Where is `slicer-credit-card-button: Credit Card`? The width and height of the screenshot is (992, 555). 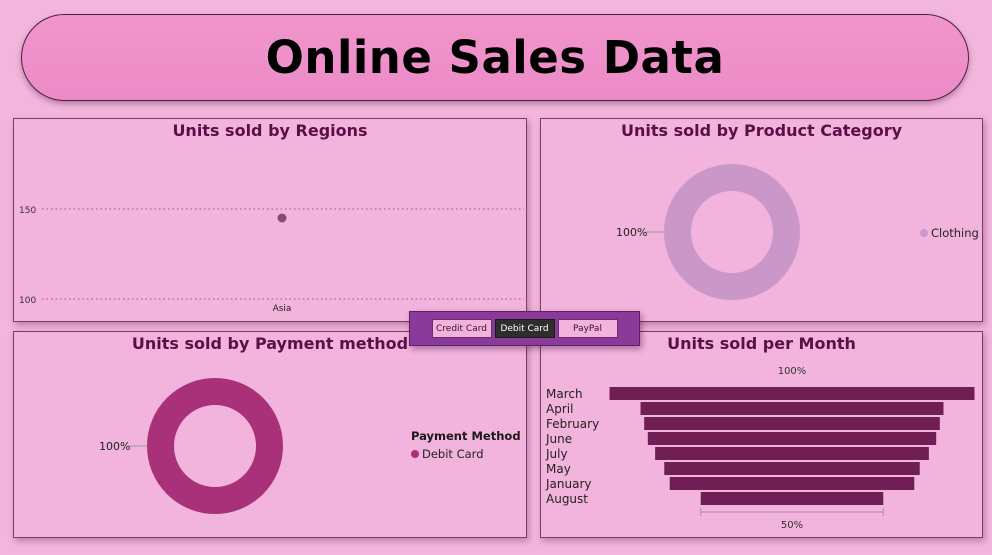 slicer-credit-card-button: Credit Card is located at coordinates (461, 328).